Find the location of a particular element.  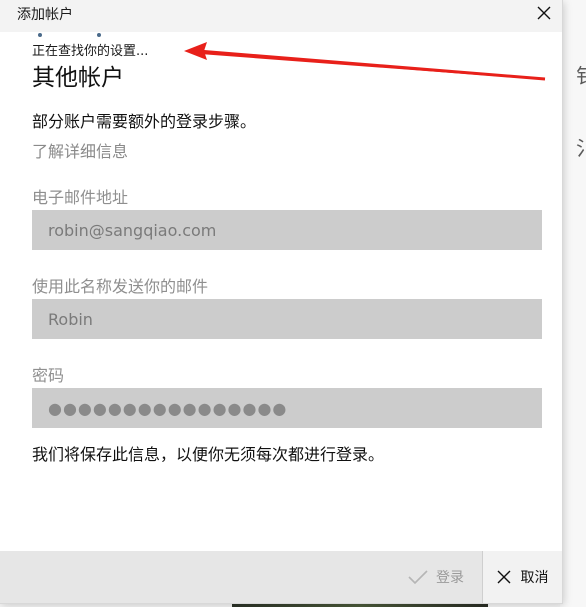

dialog-footer: 登录 取消 is located at coordinates (281, 577).